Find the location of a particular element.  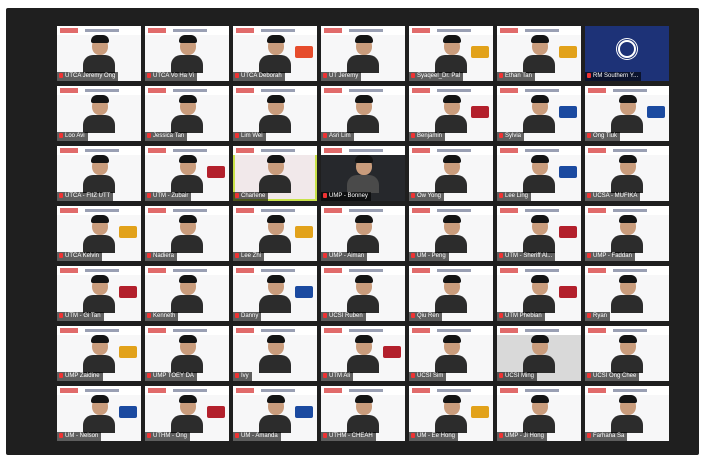

participant-name: Benjamin is located at coordinates (430, 136).